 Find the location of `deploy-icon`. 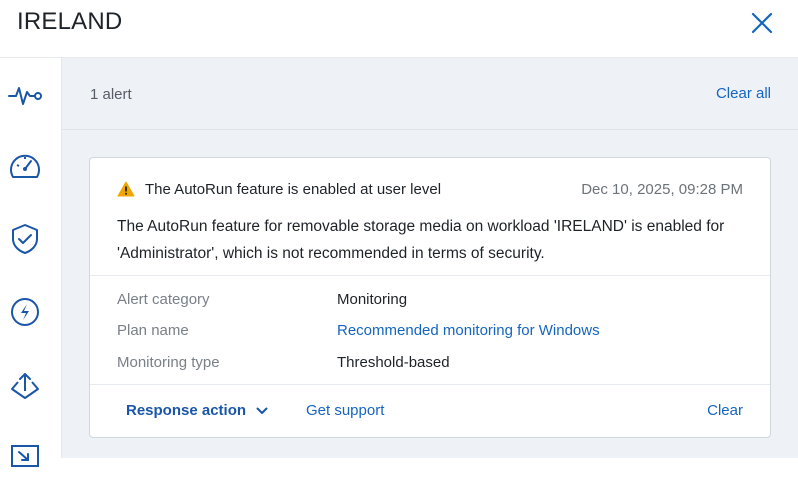

deploy-icon is located at coordinates (25, 386).